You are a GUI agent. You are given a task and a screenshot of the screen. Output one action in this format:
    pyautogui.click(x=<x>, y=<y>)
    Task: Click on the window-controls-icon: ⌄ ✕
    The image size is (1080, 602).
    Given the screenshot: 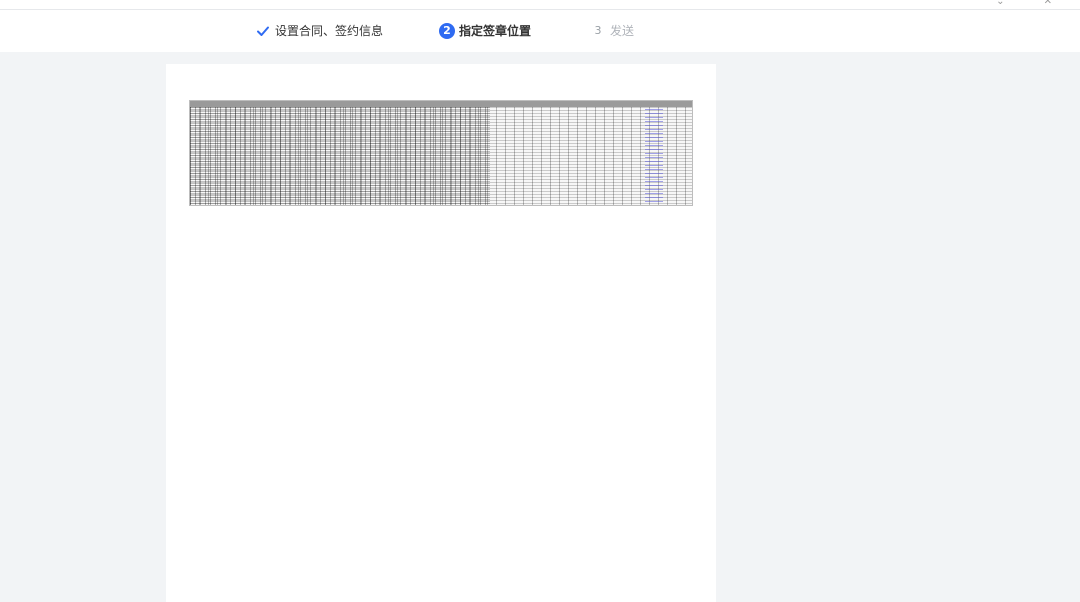 What is the action you would take?
    pyautogui.click(x=1033, y=3)
    